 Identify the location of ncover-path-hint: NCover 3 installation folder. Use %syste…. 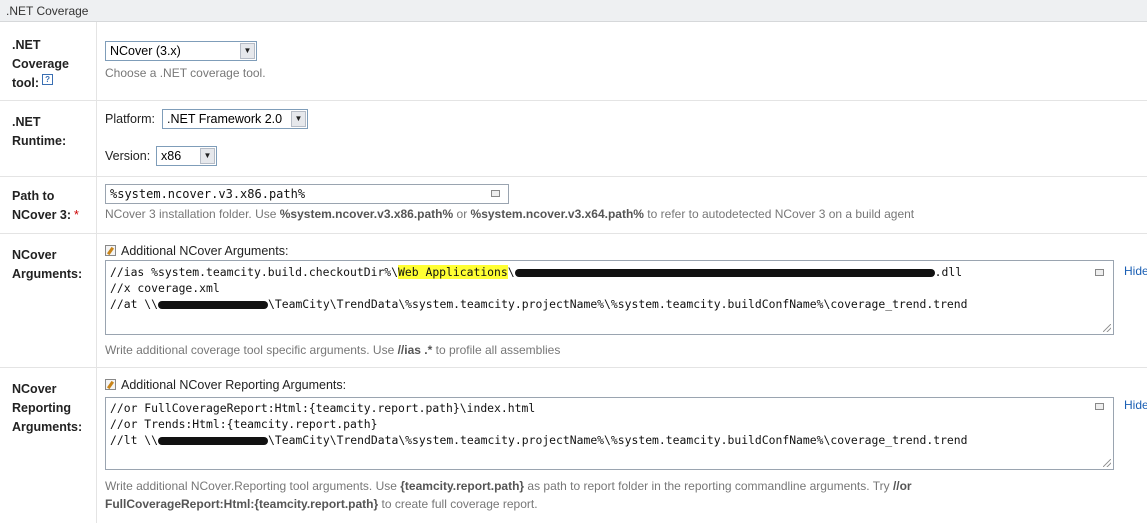
(510, 214).